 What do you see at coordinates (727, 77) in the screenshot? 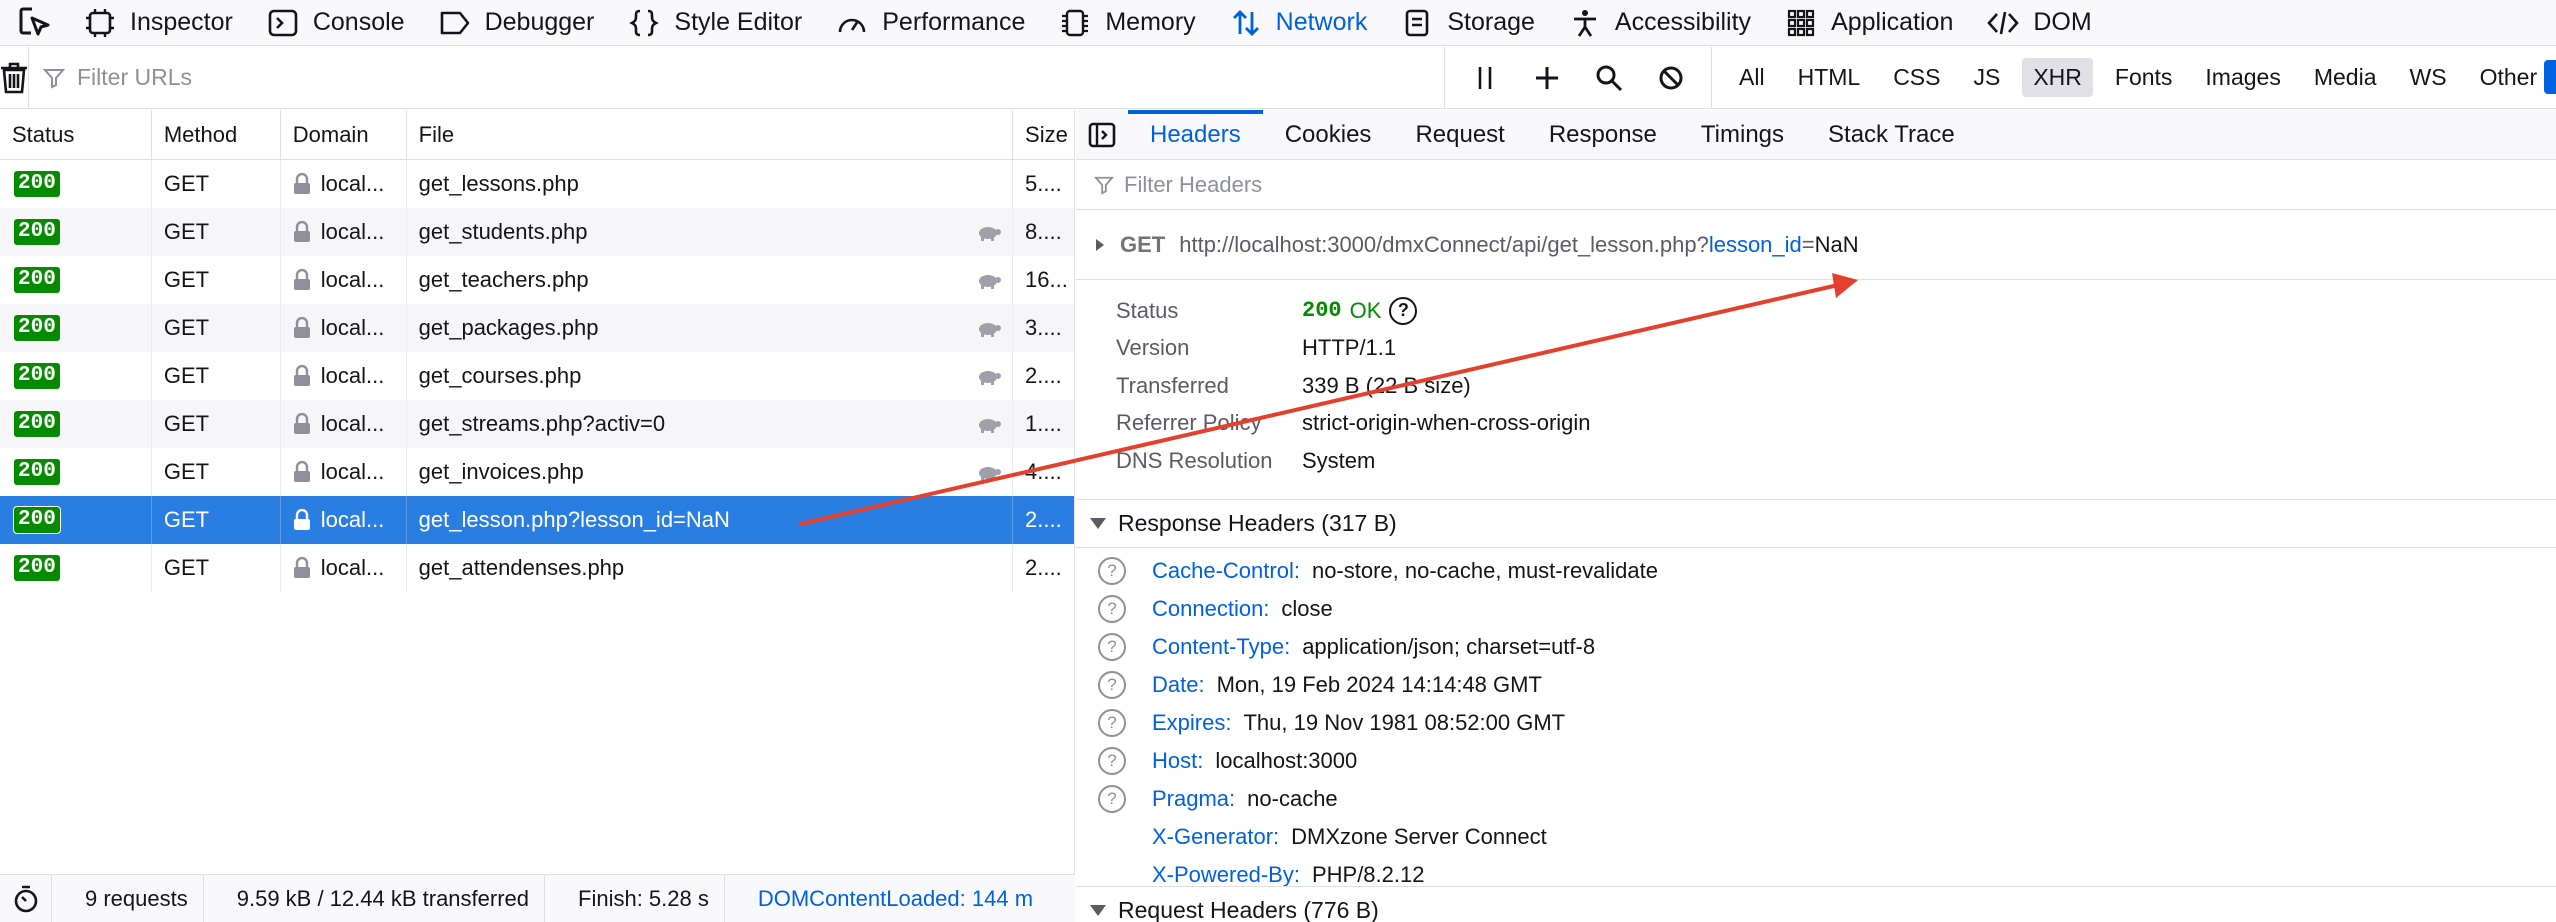
I see `filter-urls-input` at bounding box center [727, 77].